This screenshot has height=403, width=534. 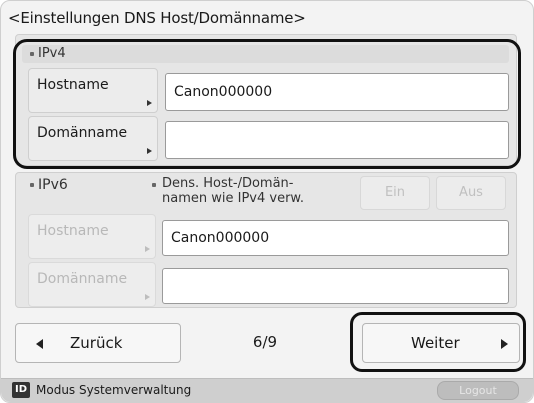 I want to click on ipv6-hostname-label: Hostname, so click(x=73, y=231).